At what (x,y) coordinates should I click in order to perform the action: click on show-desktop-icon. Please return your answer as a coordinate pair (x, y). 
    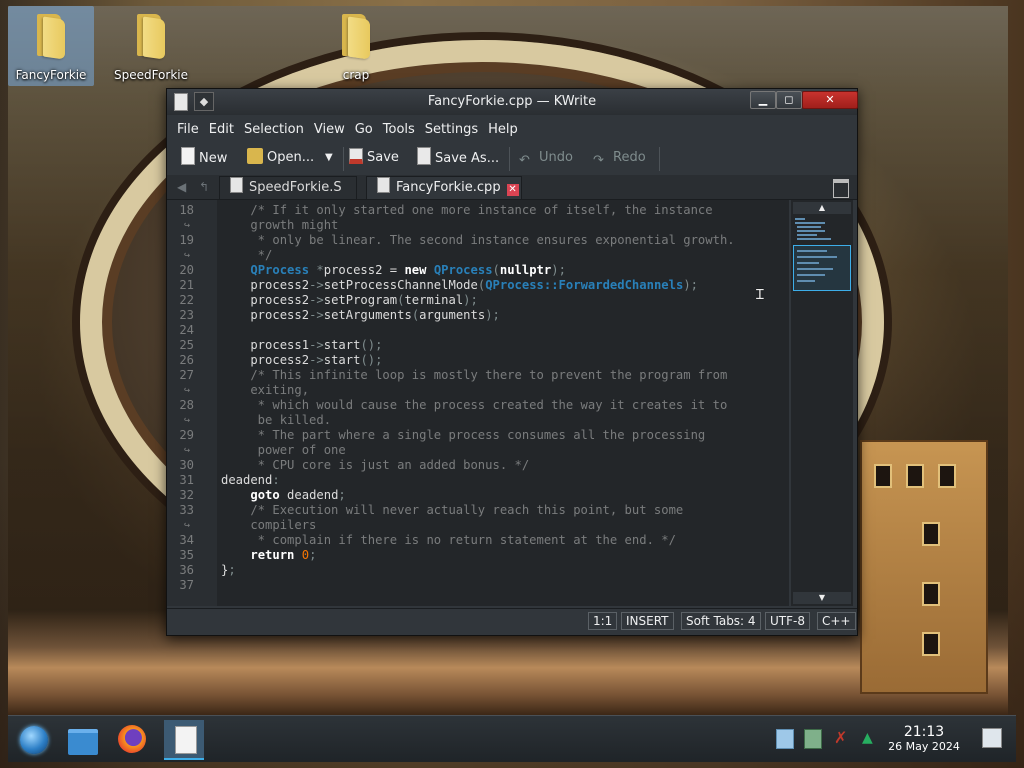
    Looking at the image, I should click on (992, 738).